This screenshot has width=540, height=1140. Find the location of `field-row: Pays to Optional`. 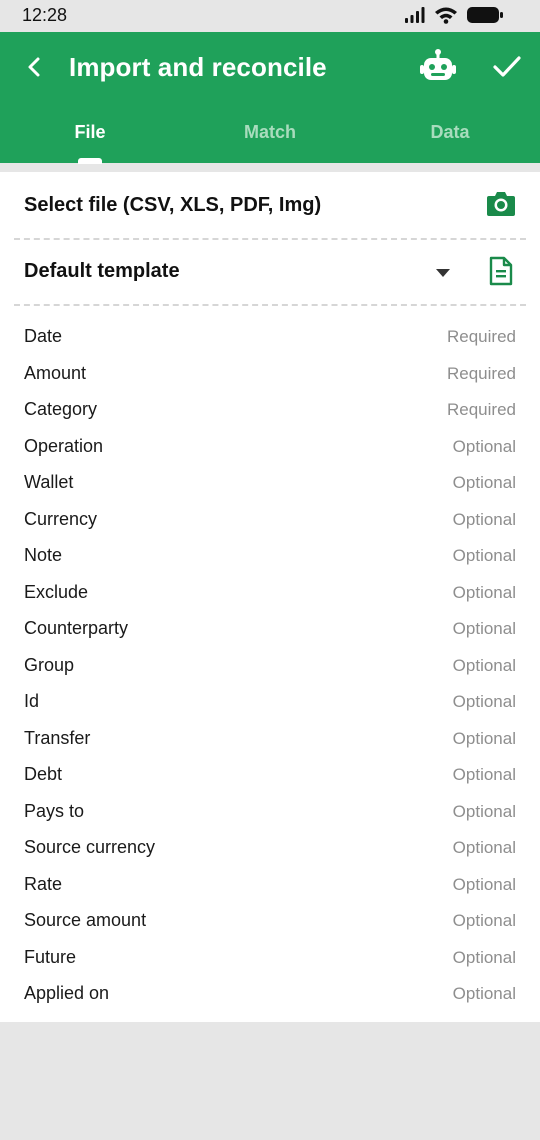

field-row: Pays to Optional is located at coordinates (270, 811).